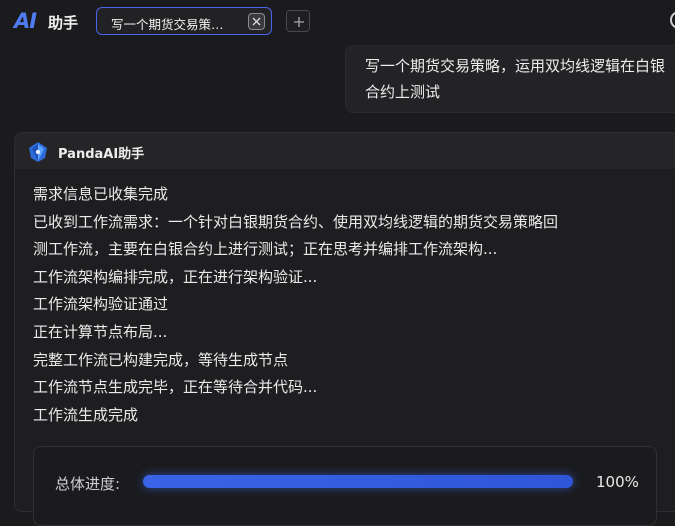 The image size is (675, 526). I want to click on close-icon, so click(256, 21).